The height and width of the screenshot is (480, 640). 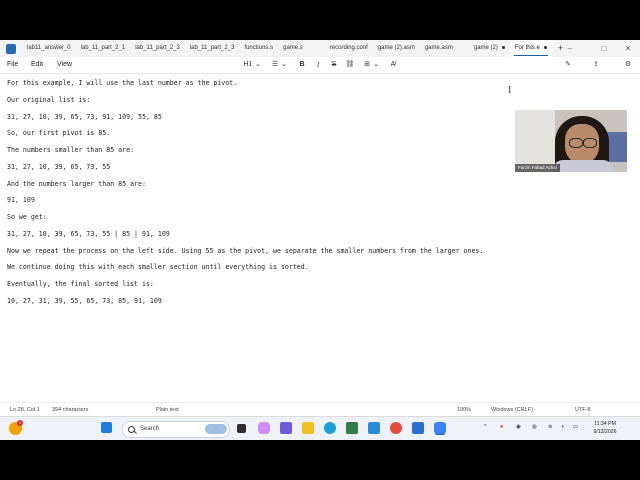 What do you see at coordinates (545, 47) in the screenshot?
I see `unsaved-dot-icon` at bounding box center [545, 47].